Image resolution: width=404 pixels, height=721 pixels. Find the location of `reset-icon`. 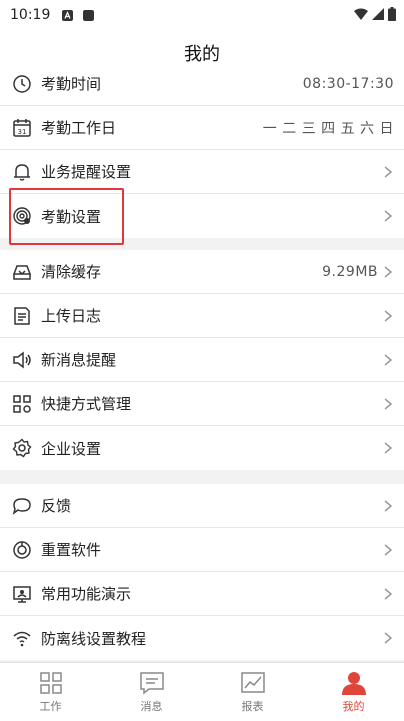

reset-icon is located at coordinates (22, 550).